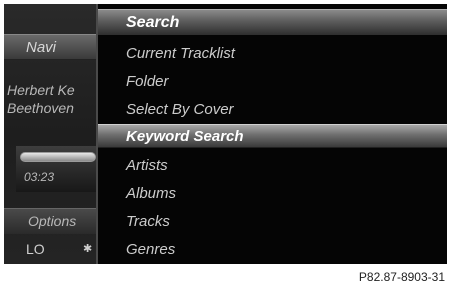 The height and width of the screenshot is (288, 451). What do you see at coordinates (272, 110) in the screenshot?
I see `menu-item-select-by-cover: Select By Cover` at bounding box center [272, 110].